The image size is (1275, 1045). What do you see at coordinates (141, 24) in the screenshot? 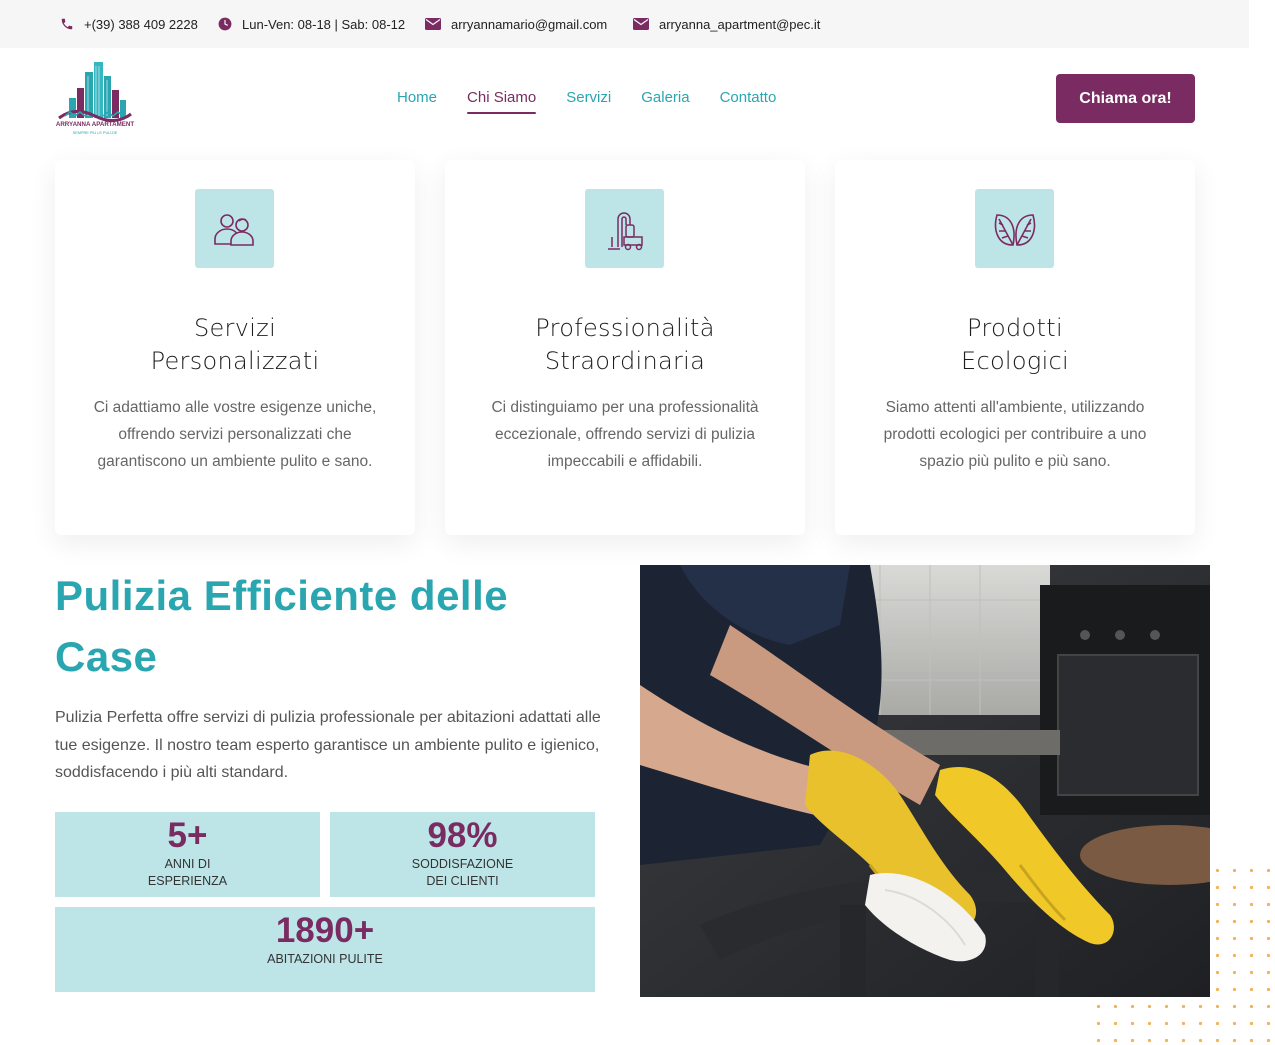
I see `phone-number: +(39) 388 409 2228` at bounding box center [141, 24].